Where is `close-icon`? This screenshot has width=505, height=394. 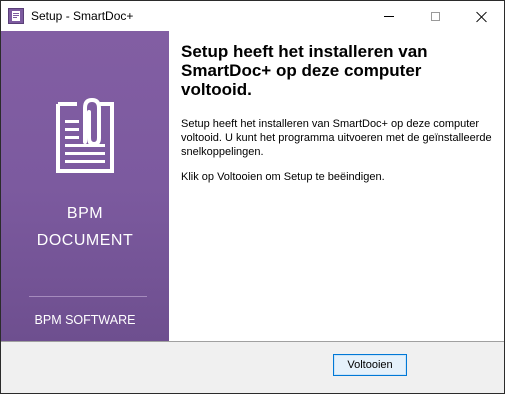
close-icon is located at coordinates (481, 16).